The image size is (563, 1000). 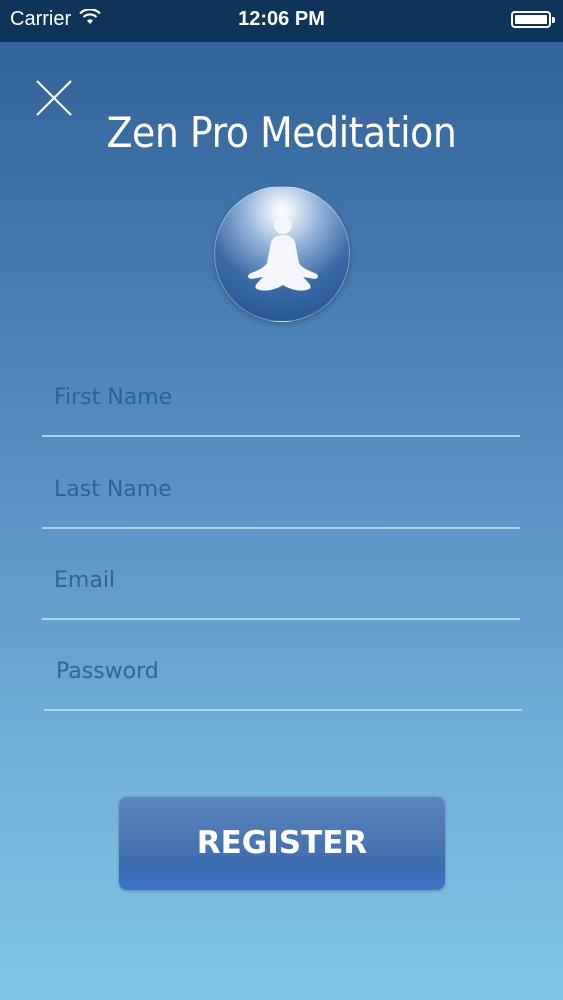 What do you see at coordinates (281, 132) in the screenshot?
I see `app-title: Zen Pro Meditation` at bounding box center [281, 132].